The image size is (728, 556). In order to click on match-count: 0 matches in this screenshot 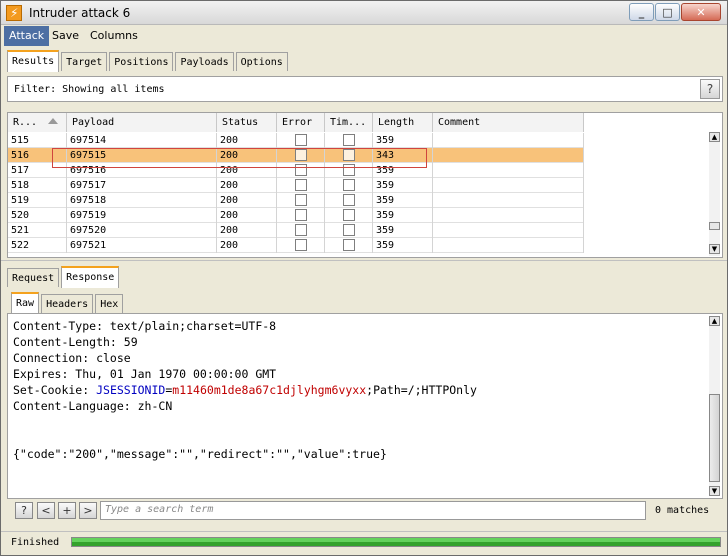, I will do `click(682, 510)`.